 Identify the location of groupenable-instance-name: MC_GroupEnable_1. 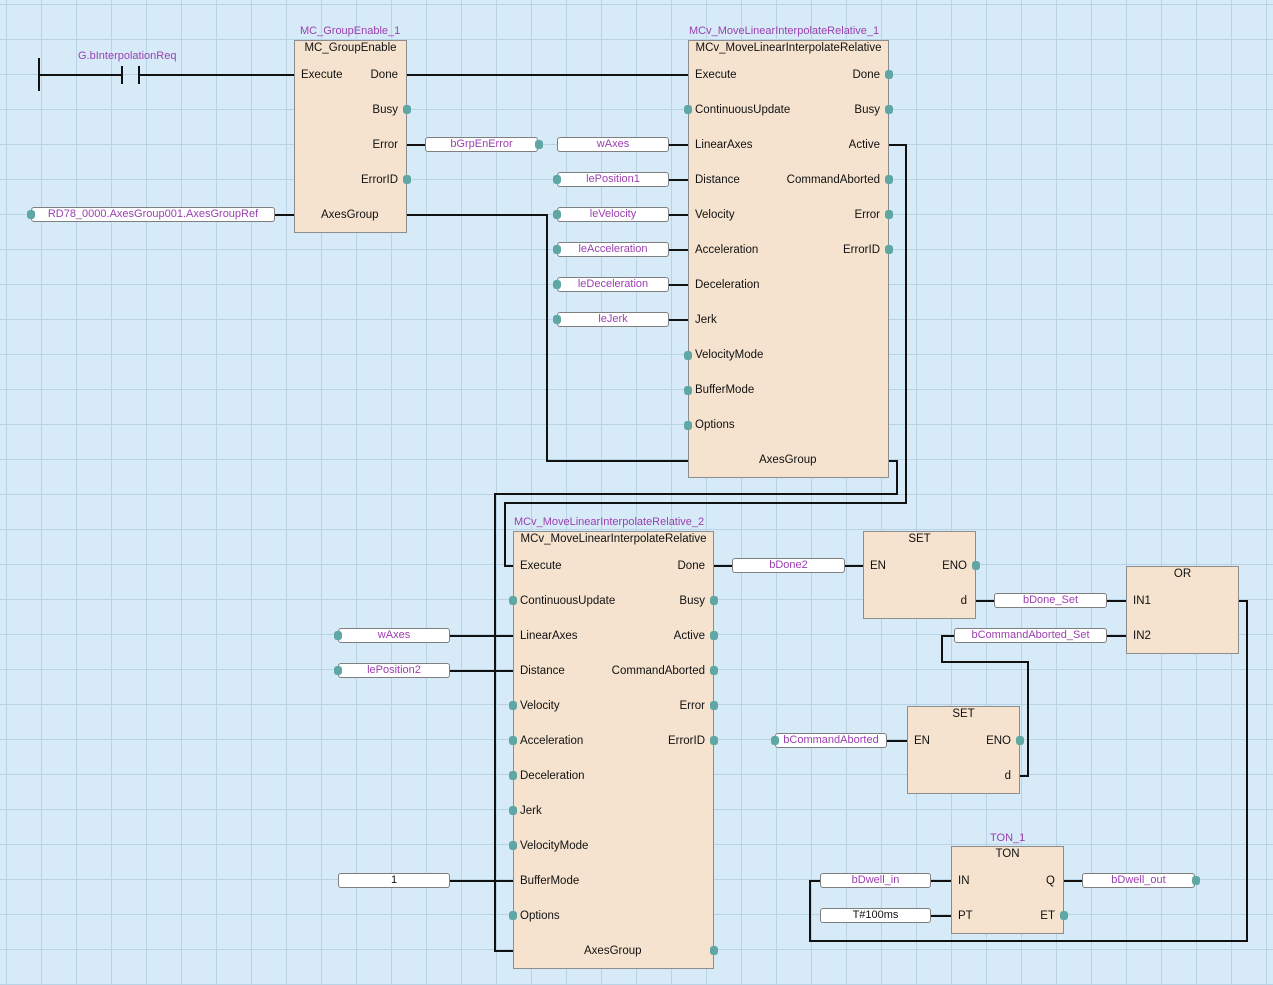
(350, 31).